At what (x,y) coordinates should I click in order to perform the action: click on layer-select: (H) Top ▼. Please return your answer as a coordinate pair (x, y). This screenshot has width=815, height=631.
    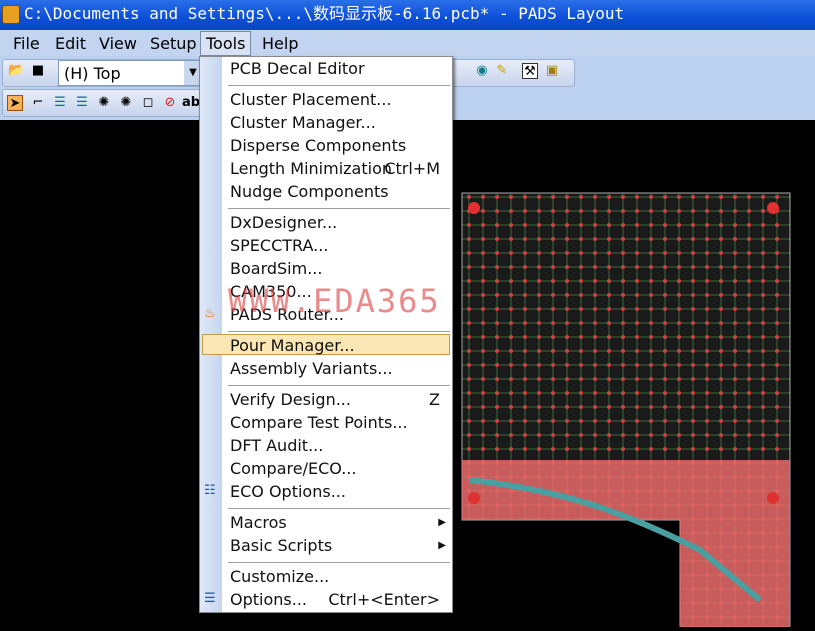
    Looking at the image, I should click on (130, 73).